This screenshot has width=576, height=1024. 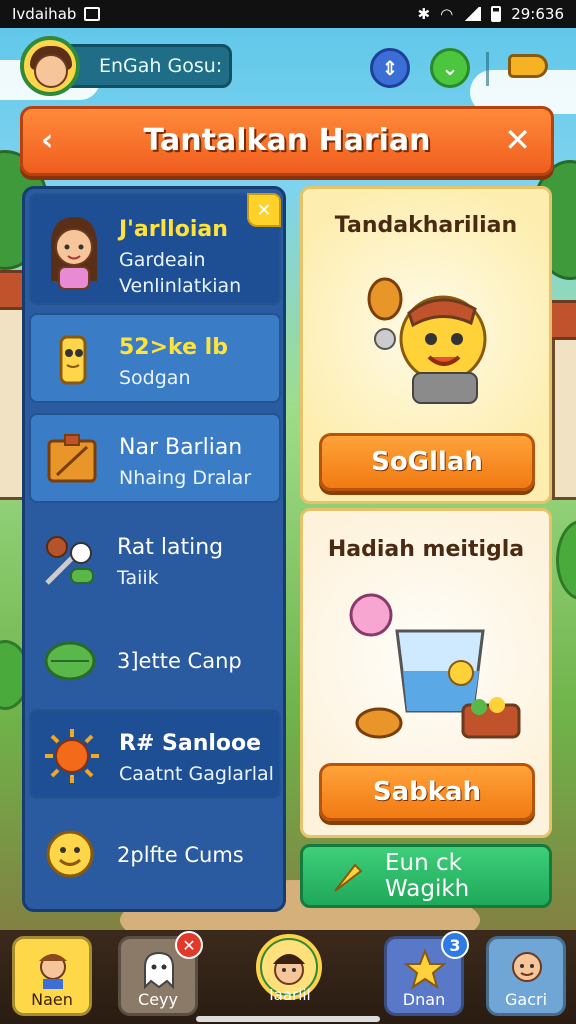 I want to click on page-title: Tantalkan Harian, so click(x=287, y=140).